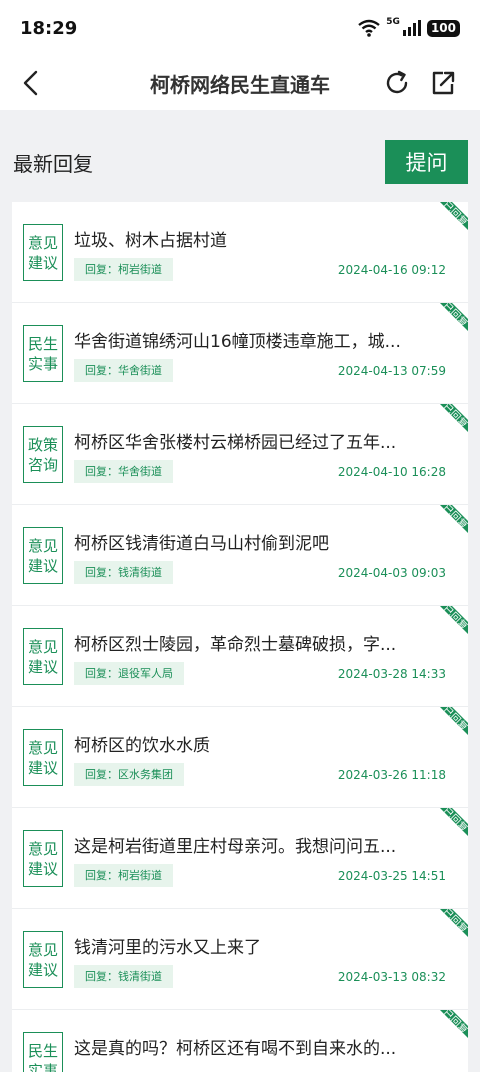  Describe the element at coordinates (42, 445) in the screenshot. I see `category-line-1: 政策` at that location.